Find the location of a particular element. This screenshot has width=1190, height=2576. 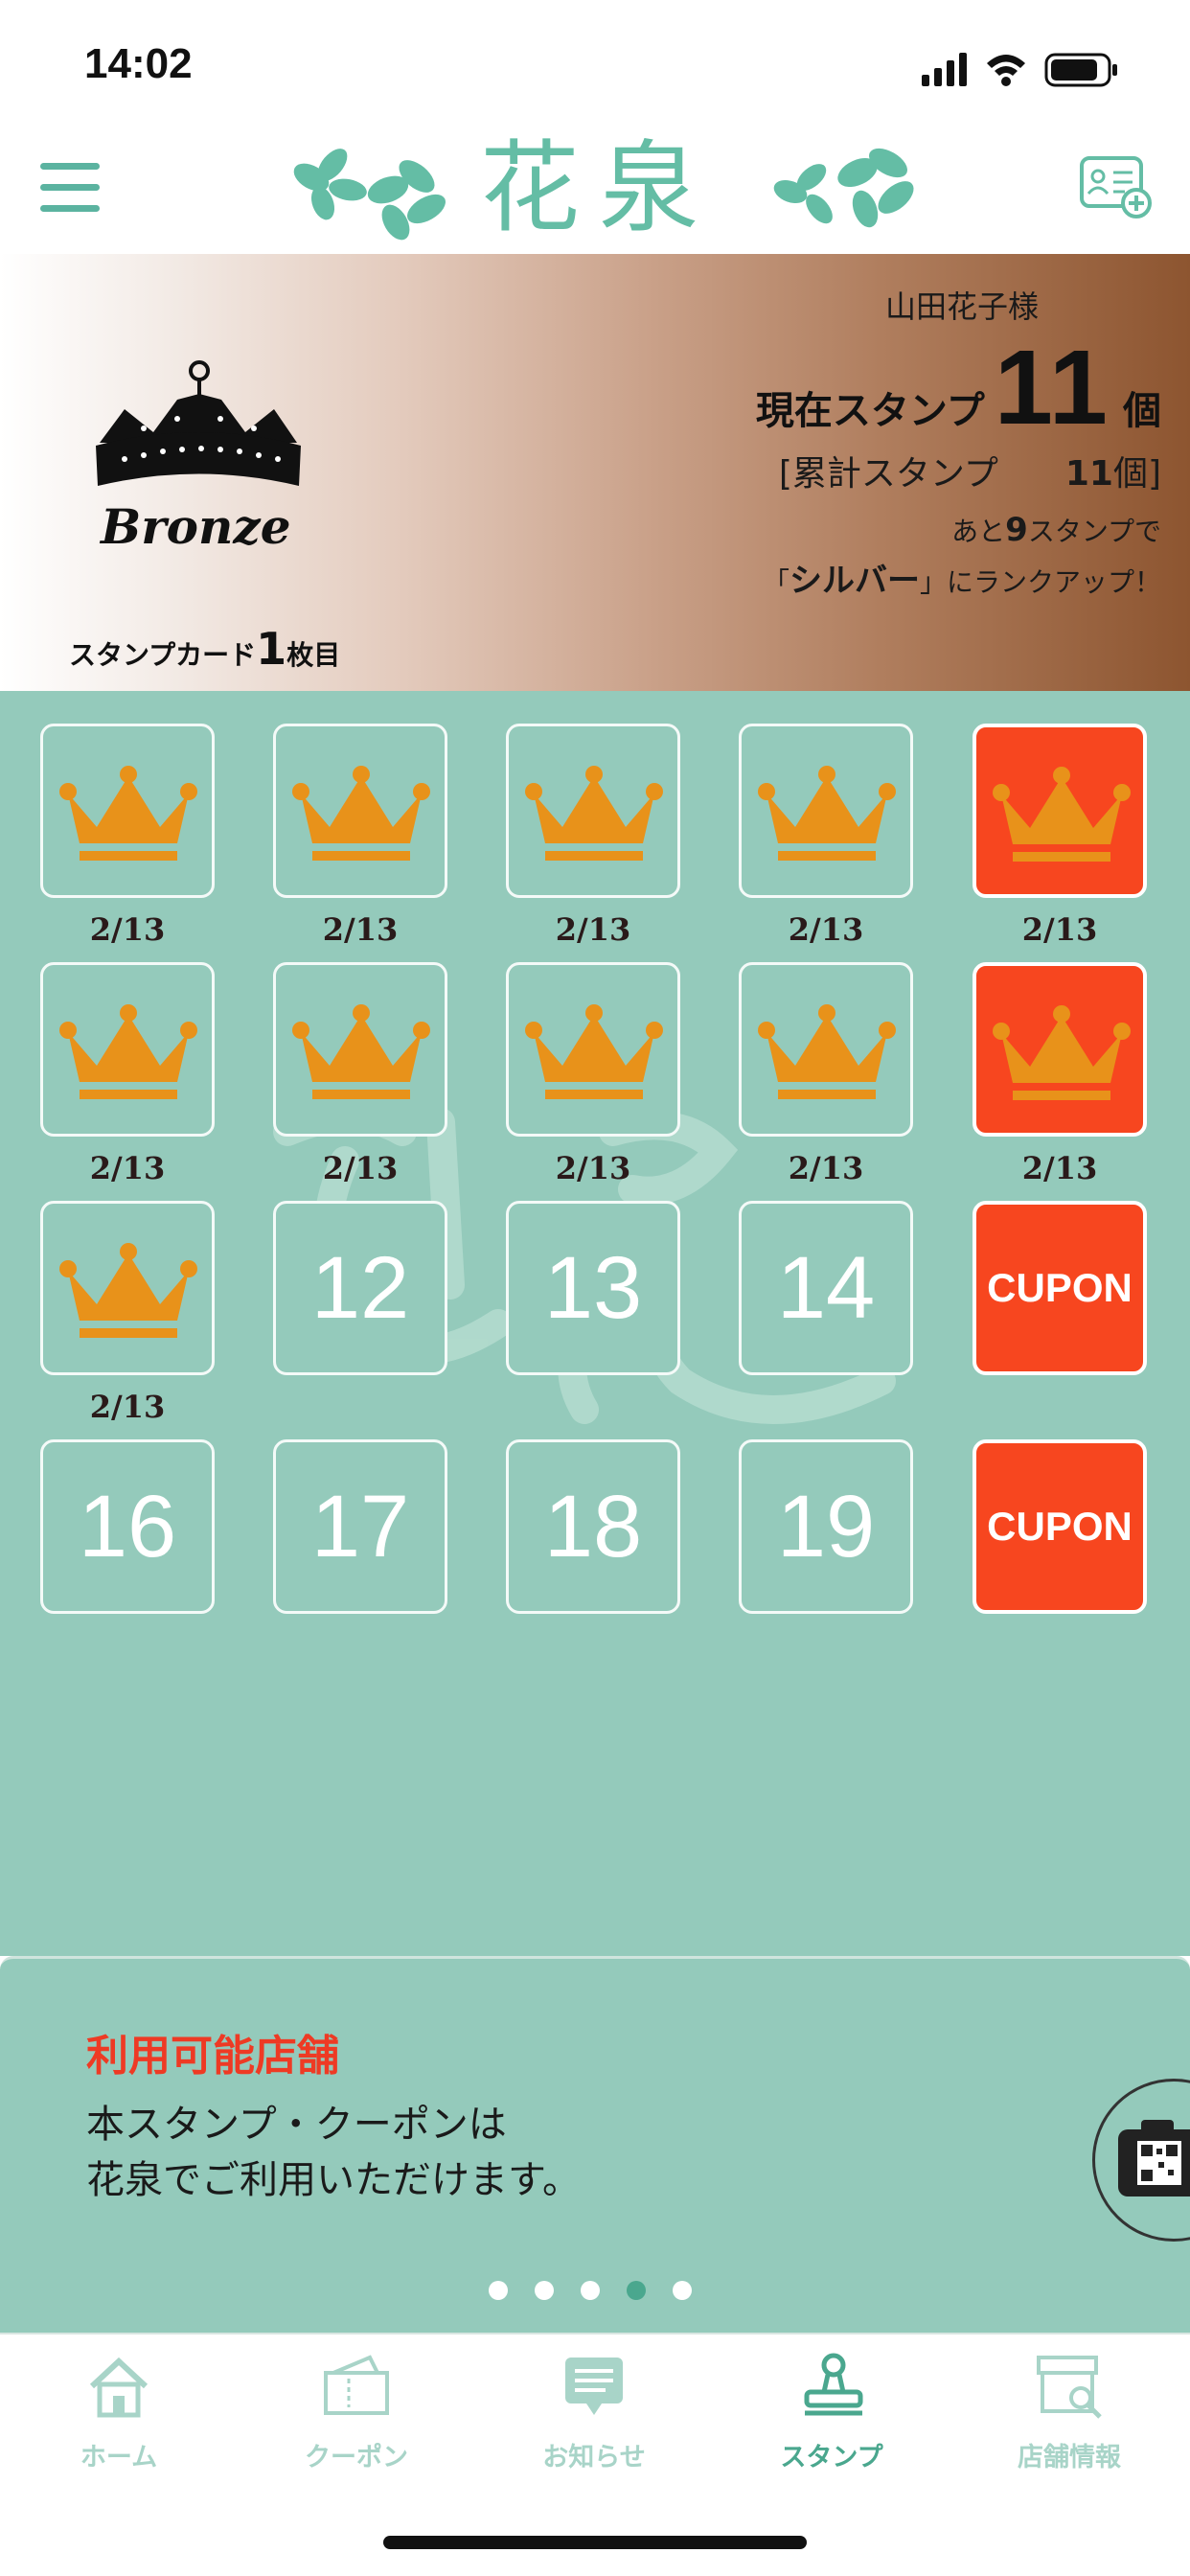

stamp-icon is located at coordinates (834, 2384).